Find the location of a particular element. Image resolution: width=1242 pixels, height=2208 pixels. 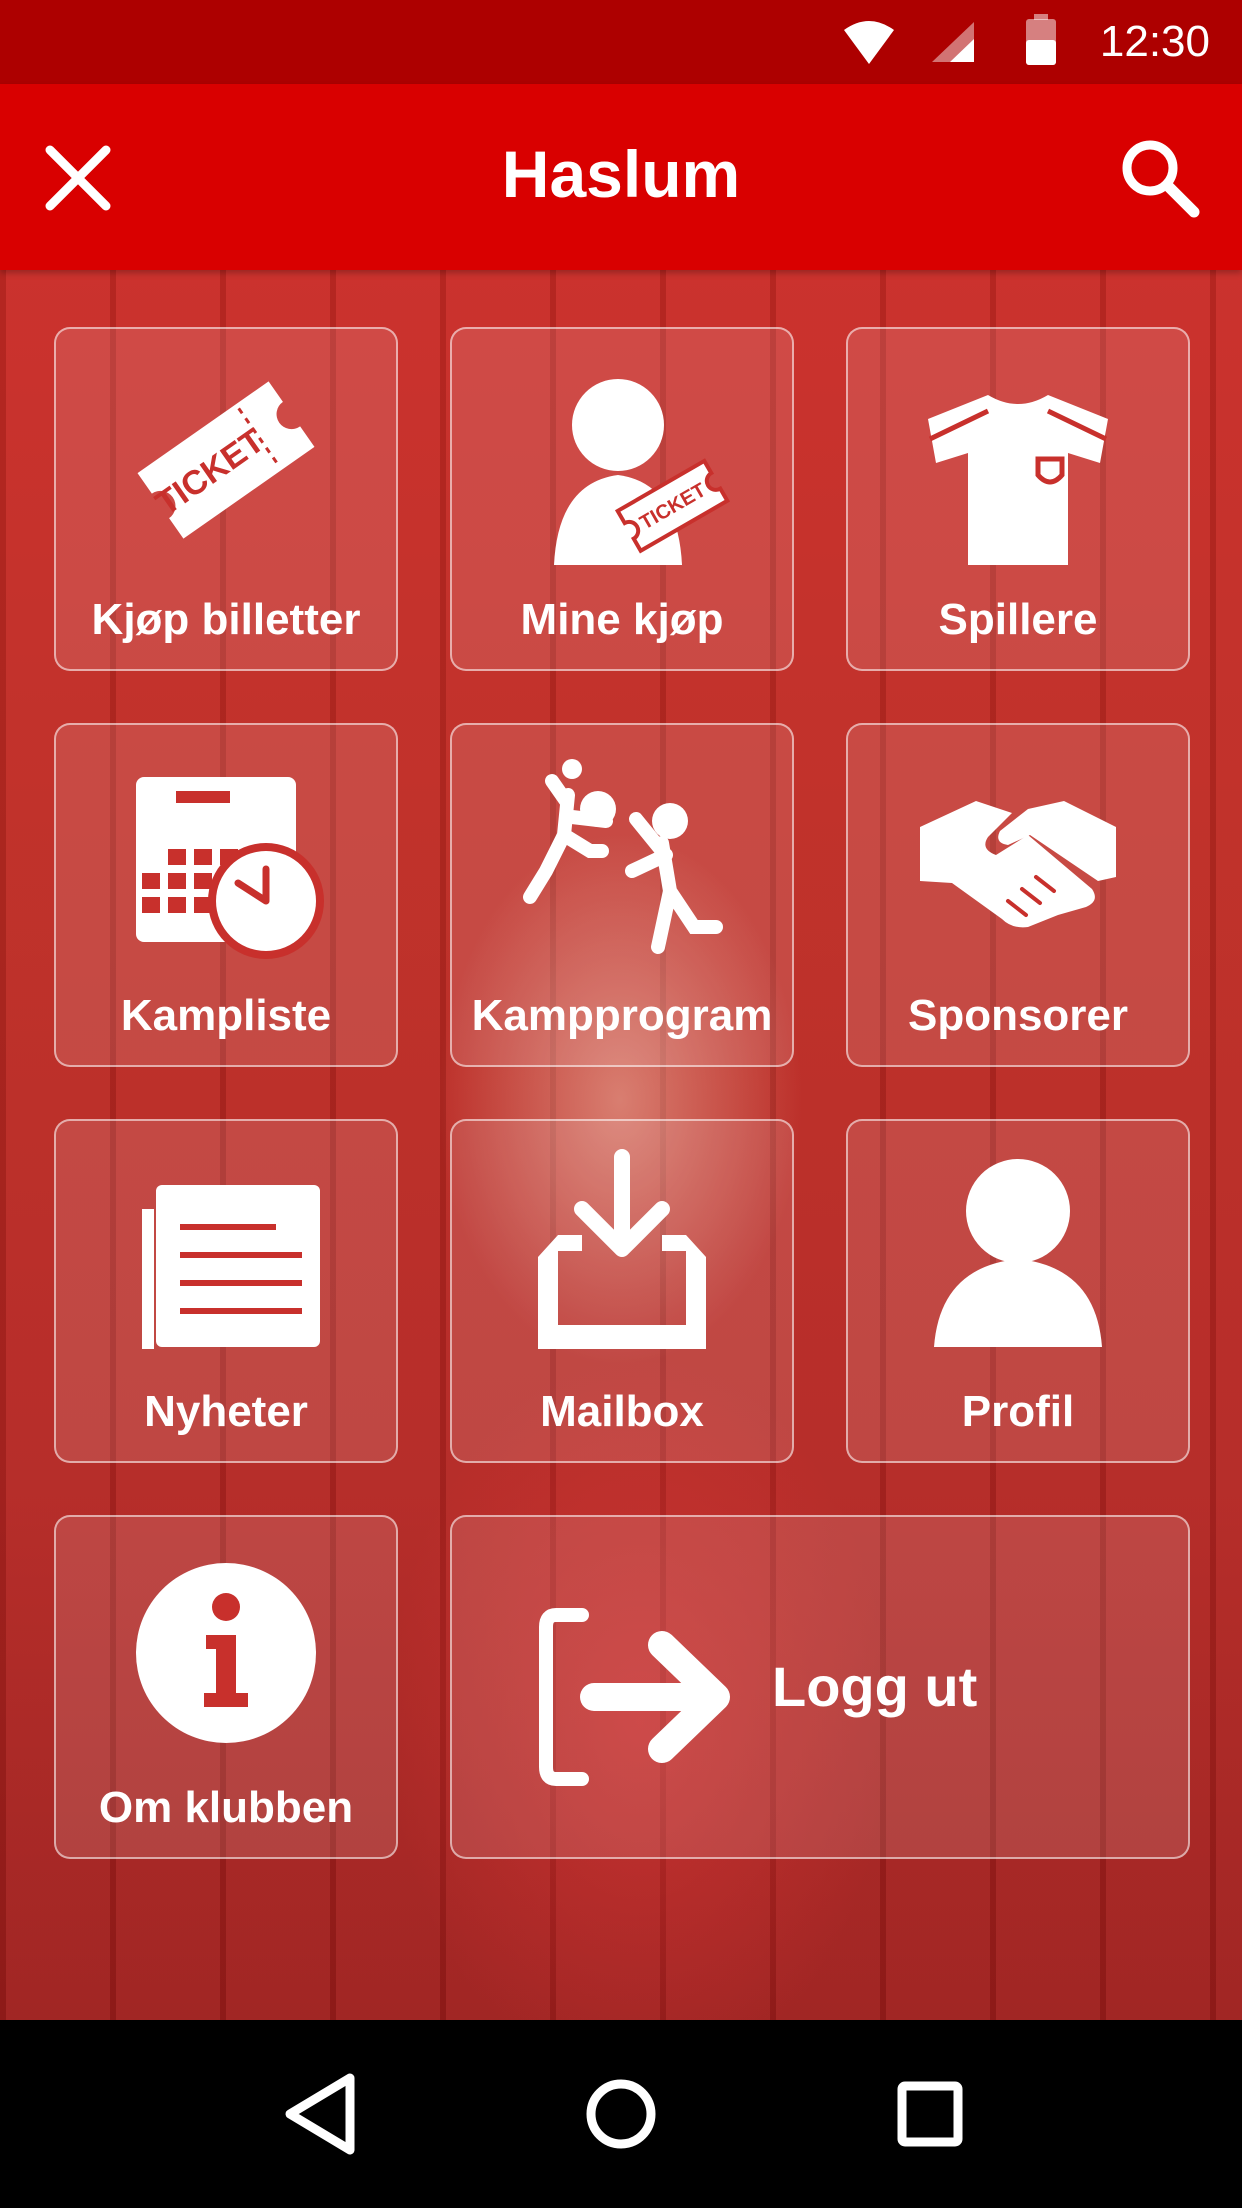

tile-kjop-billetter: TICKET Kjøp billetter is located at coordinates (226, 499).